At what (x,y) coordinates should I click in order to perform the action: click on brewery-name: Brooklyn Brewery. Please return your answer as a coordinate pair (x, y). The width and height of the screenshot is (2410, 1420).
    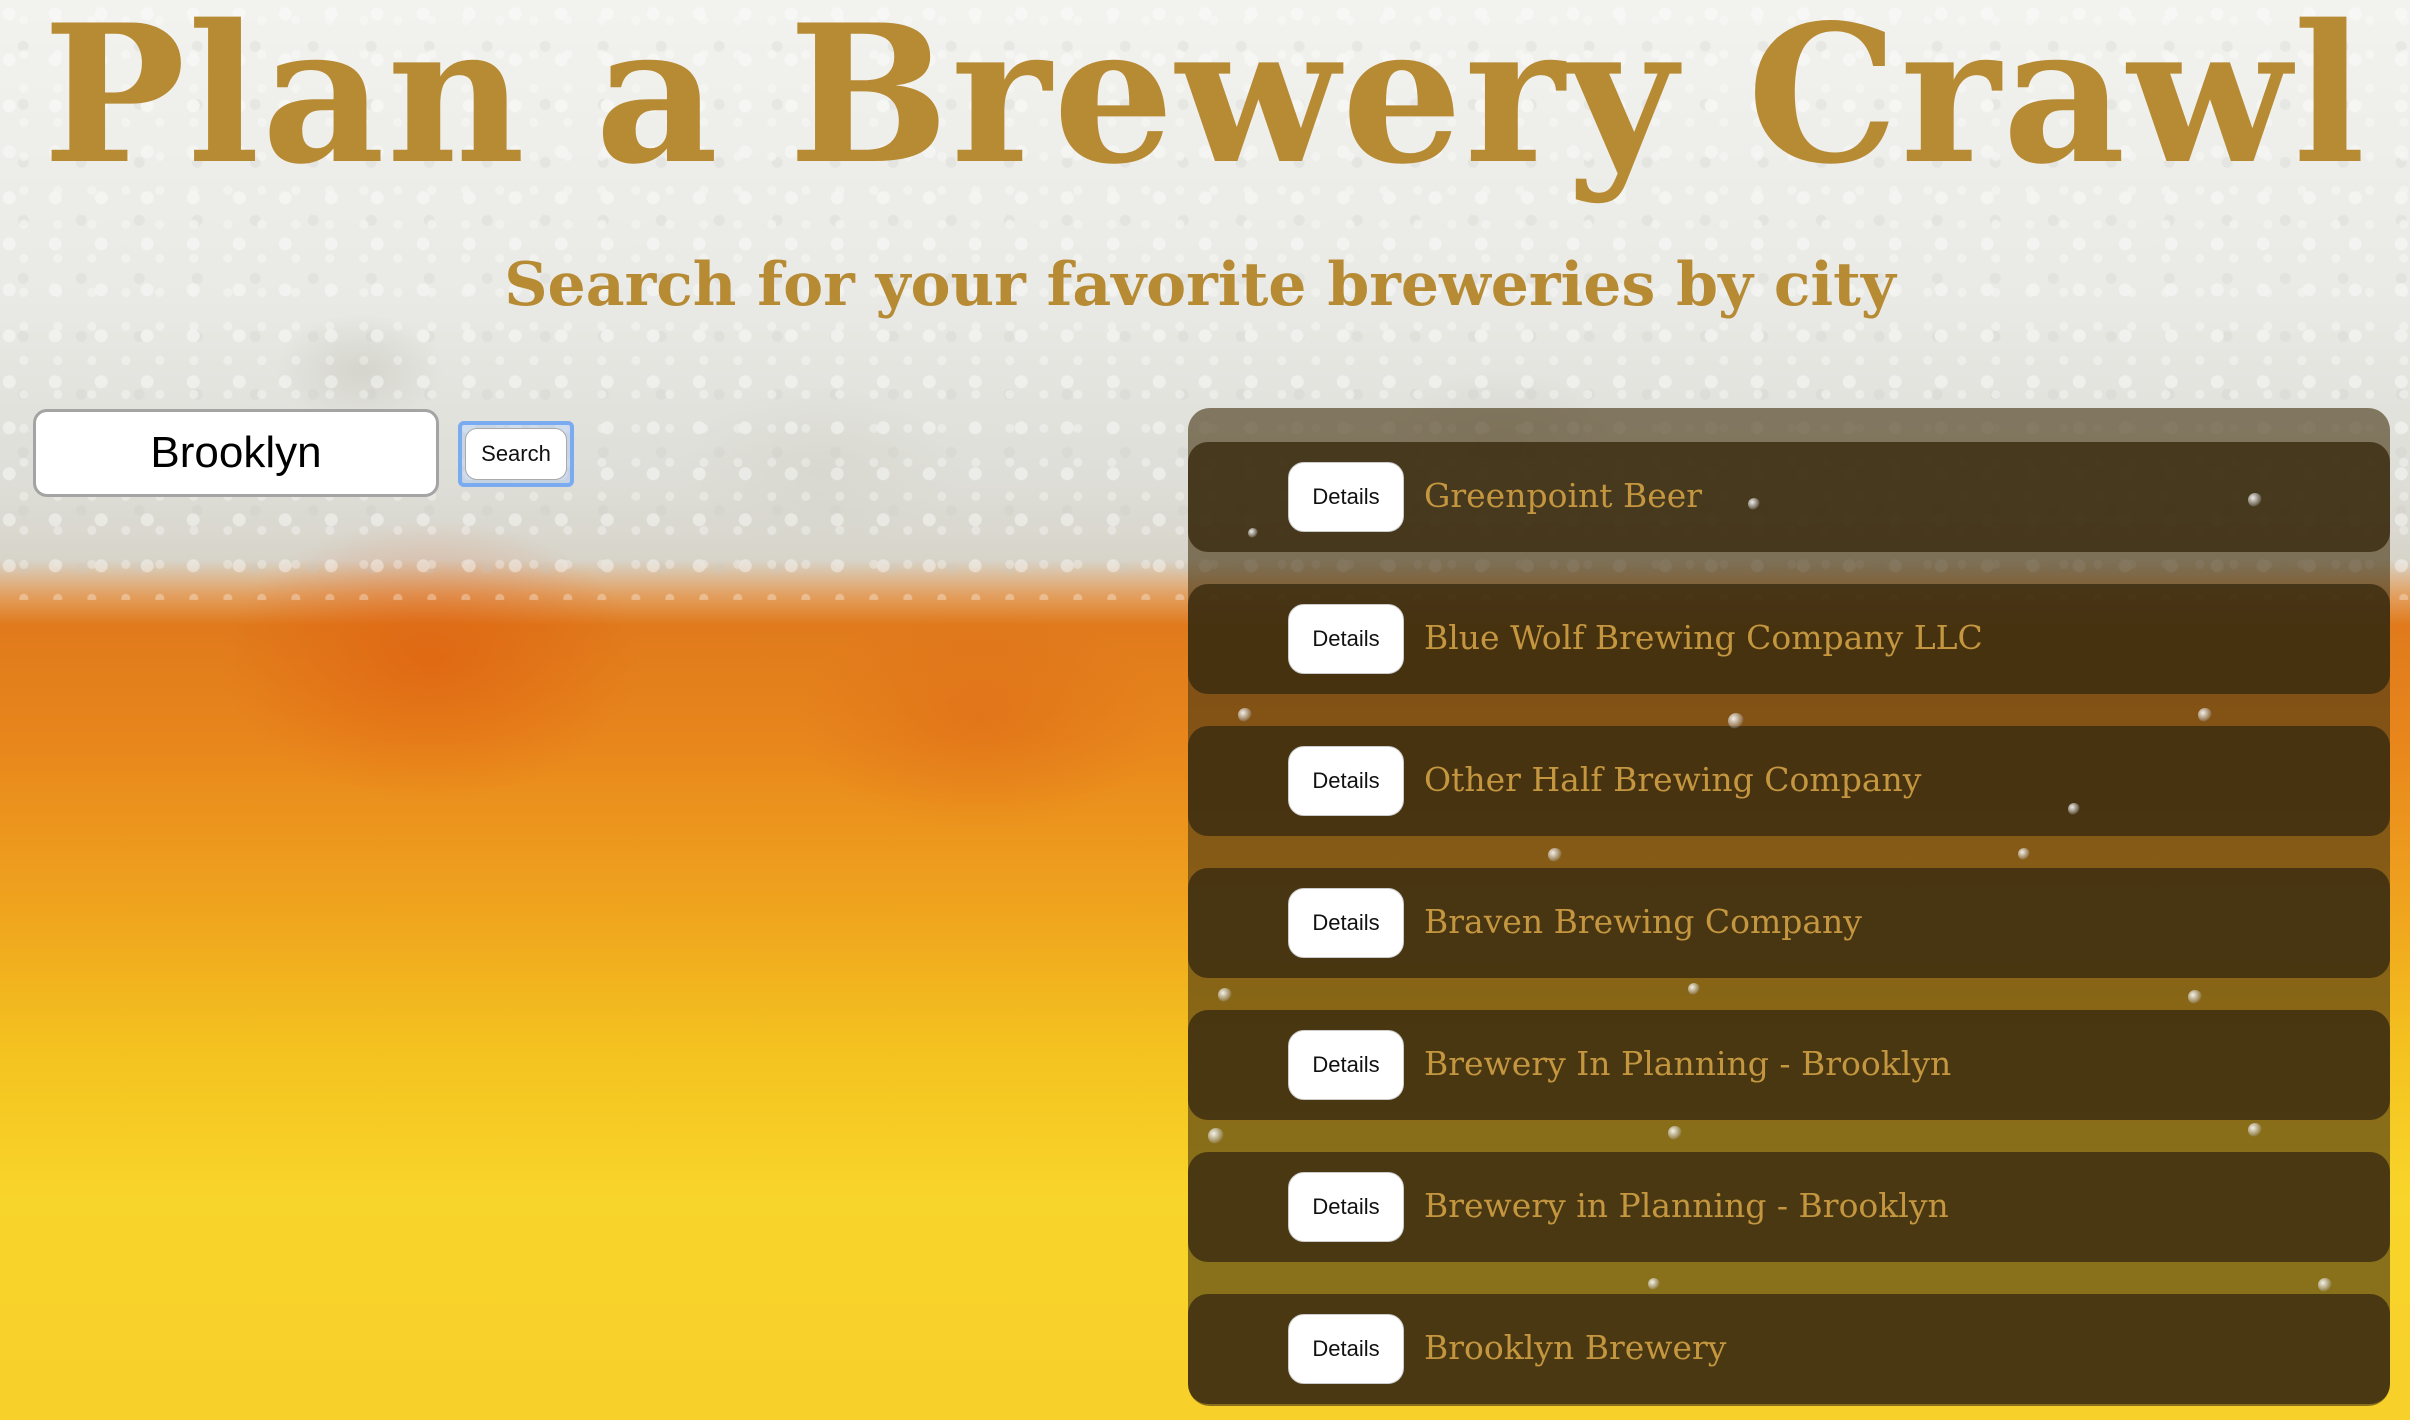
    Looking at the image, I should click on (1575, 1347).